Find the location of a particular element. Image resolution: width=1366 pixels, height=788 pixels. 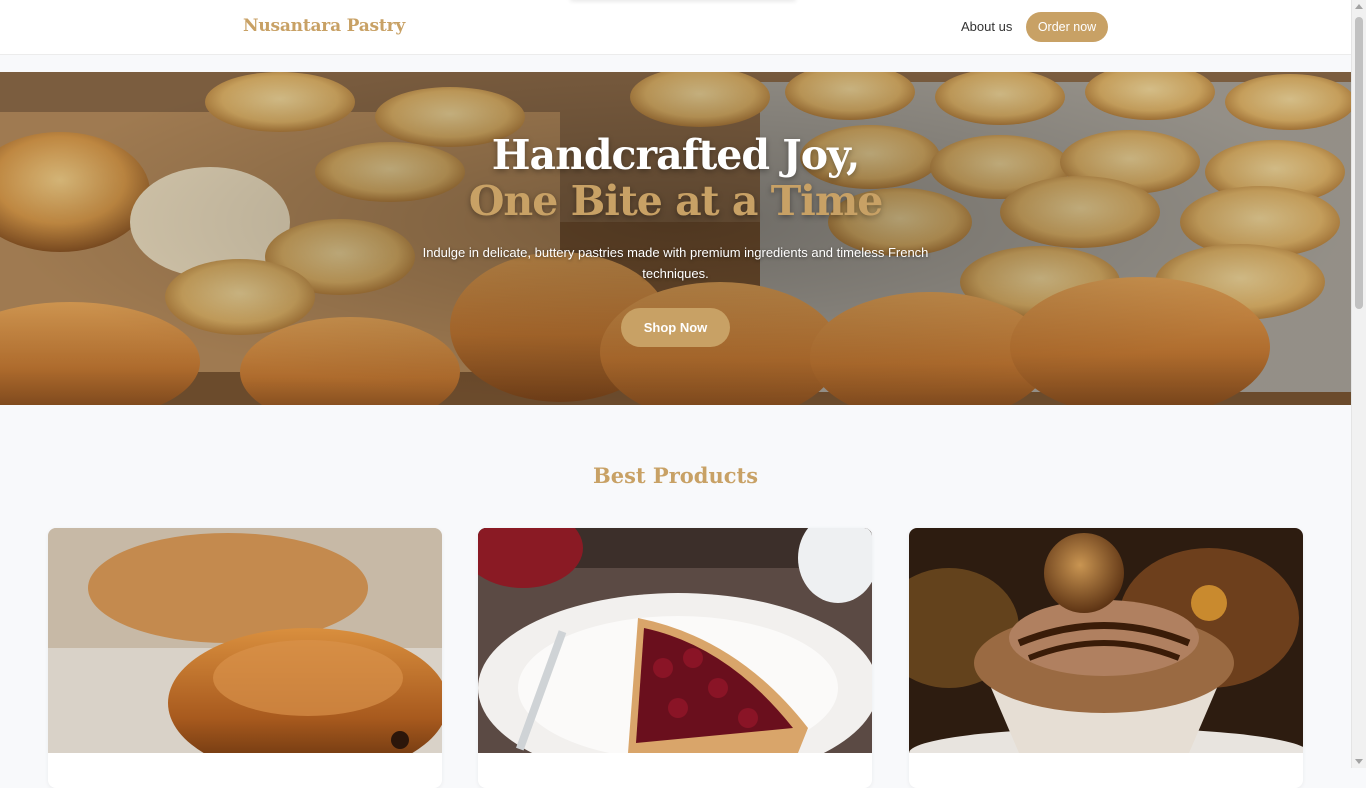

chocolate-cupcake-image is located at coordinates (1106, 640).